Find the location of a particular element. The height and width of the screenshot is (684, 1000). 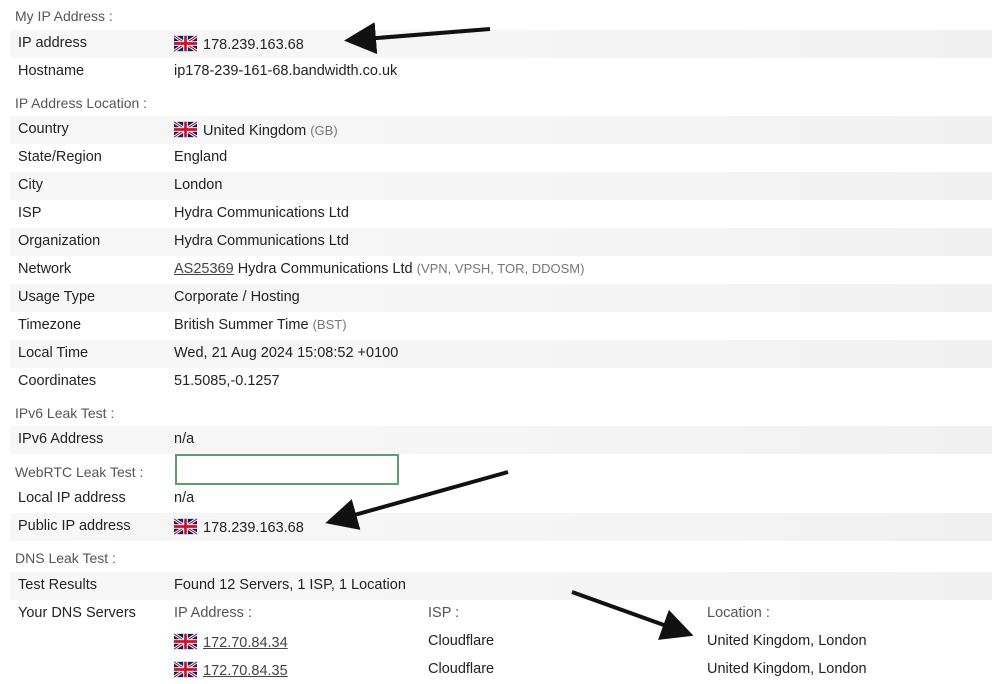

arrow-to-dns-location-icon is located at coordinates (632, 615).